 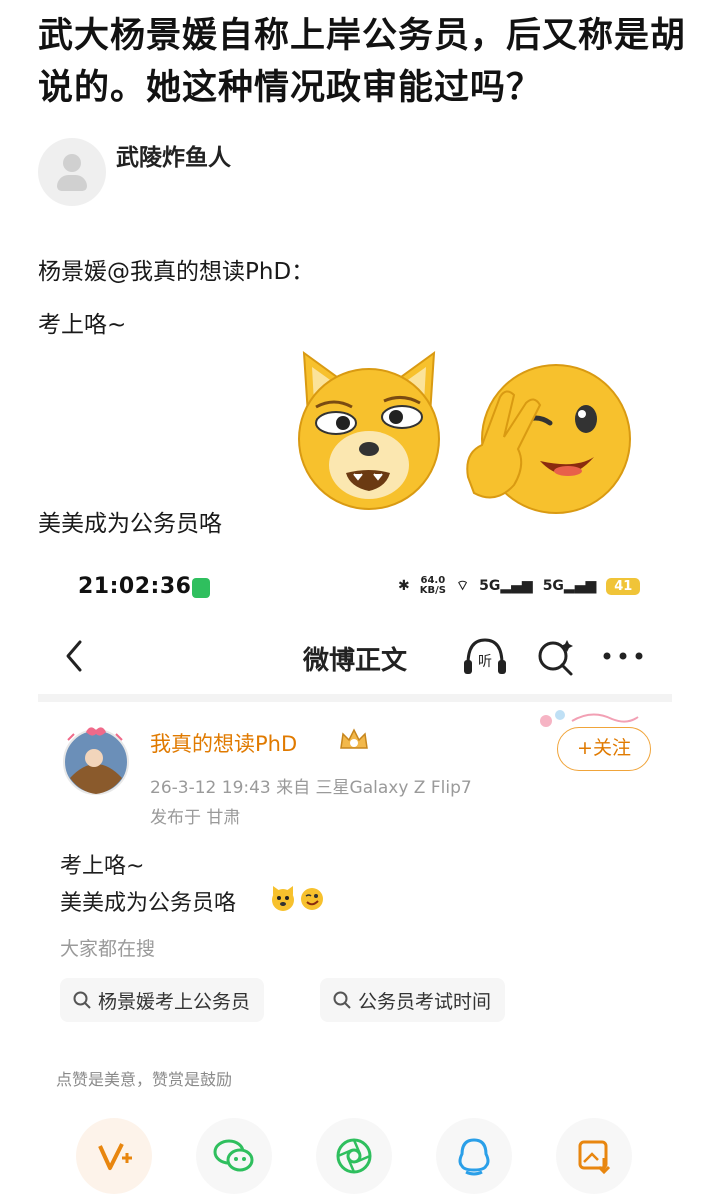 What do you see at coordinates (102, 866) in the screenshot?
I see `post-body-line-1: 考上咯~` at bounding box center [102, 866].